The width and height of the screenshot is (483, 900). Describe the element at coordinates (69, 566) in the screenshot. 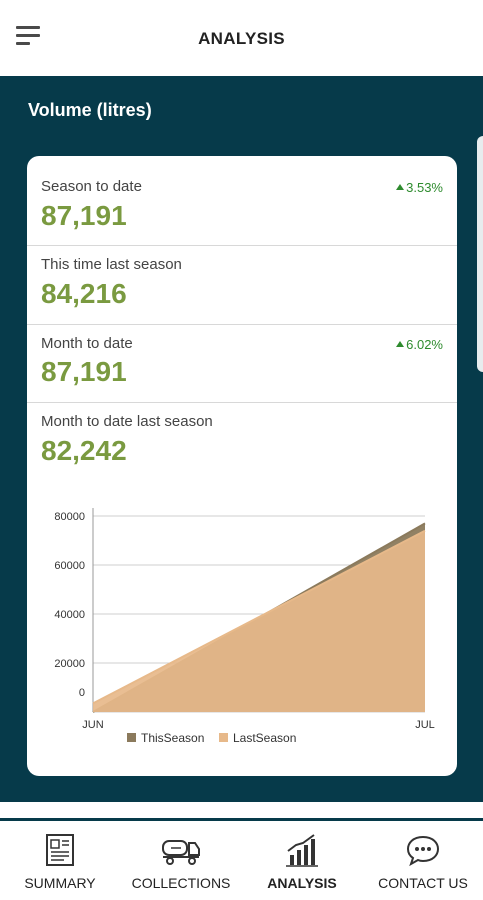

I see `y-tick-label: 60000` at that location.